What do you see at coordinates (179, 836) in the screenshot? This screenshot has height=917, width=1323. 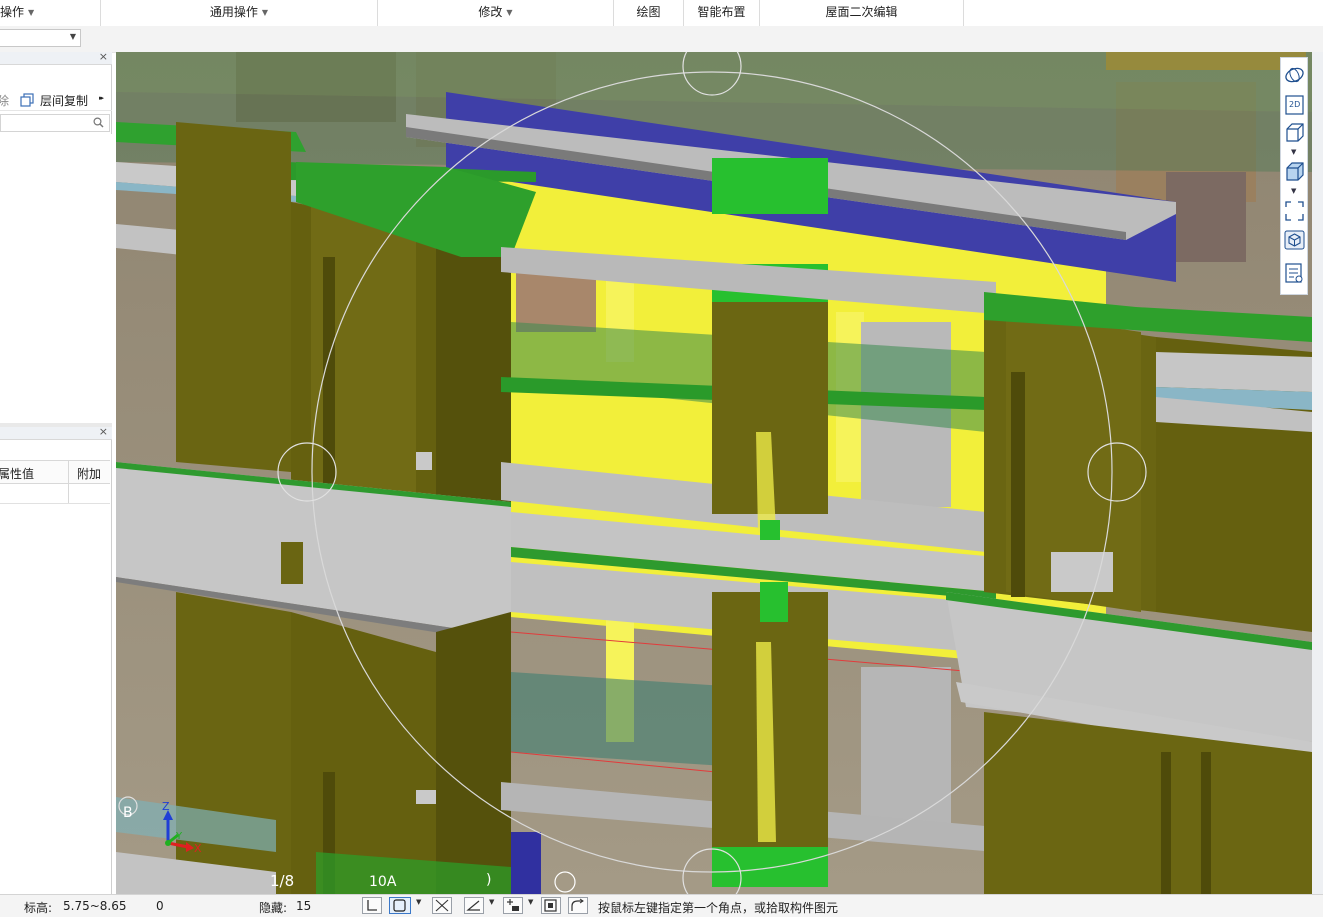 I see `axis-y-label: Y` at bounding box center [179, 836].